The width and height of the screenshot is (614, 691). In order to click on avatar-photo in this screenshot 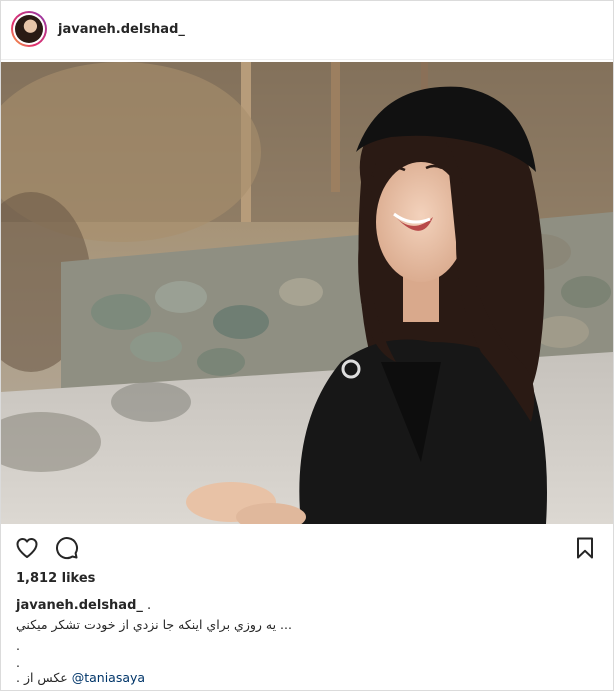, I will do `click(29, 29)`.